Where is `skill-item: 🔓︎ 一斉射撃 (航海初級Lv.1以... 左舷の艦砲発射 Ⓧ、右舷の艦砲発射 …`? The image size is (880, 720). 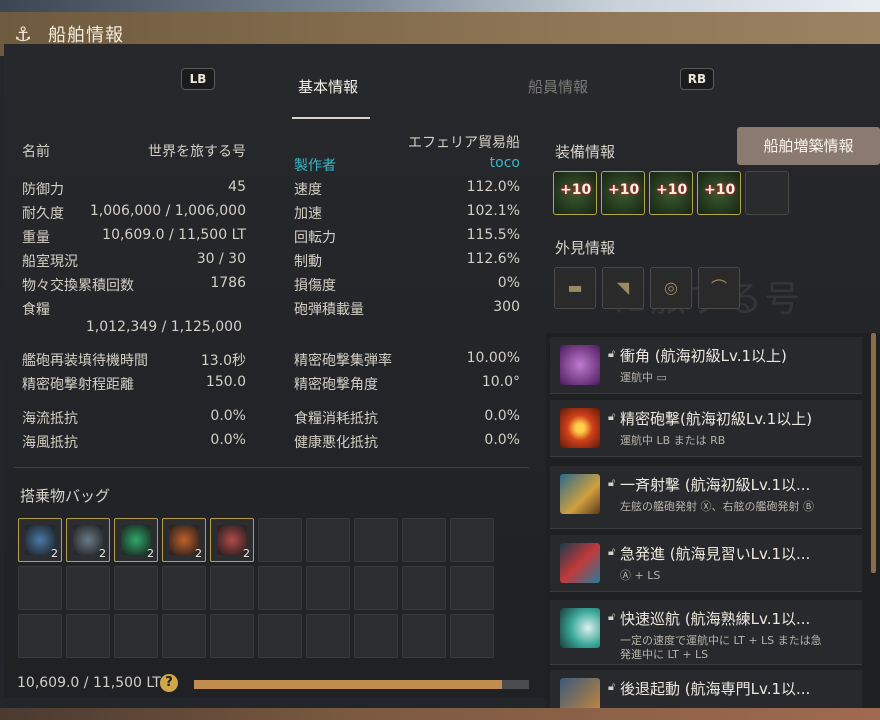 skill-item: 🔓︎ 一斉射撃 (航海初級Lv.1以... 左舷の艦砲発射 Ⓧ、右舷の艦砲発射 … is located at coordinates (706, 497).